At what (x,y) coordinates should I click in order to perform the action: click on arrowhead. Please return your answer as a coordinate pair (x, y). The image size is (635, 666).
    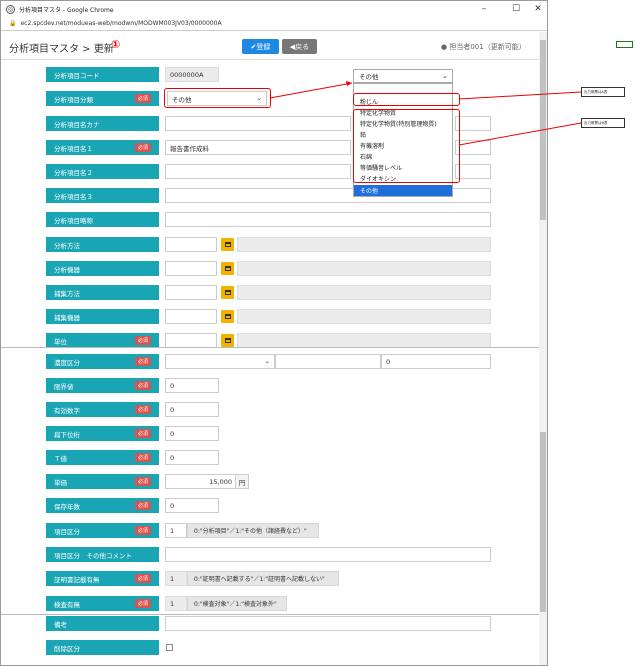
    Looking at the image, I should click on (349, 83).